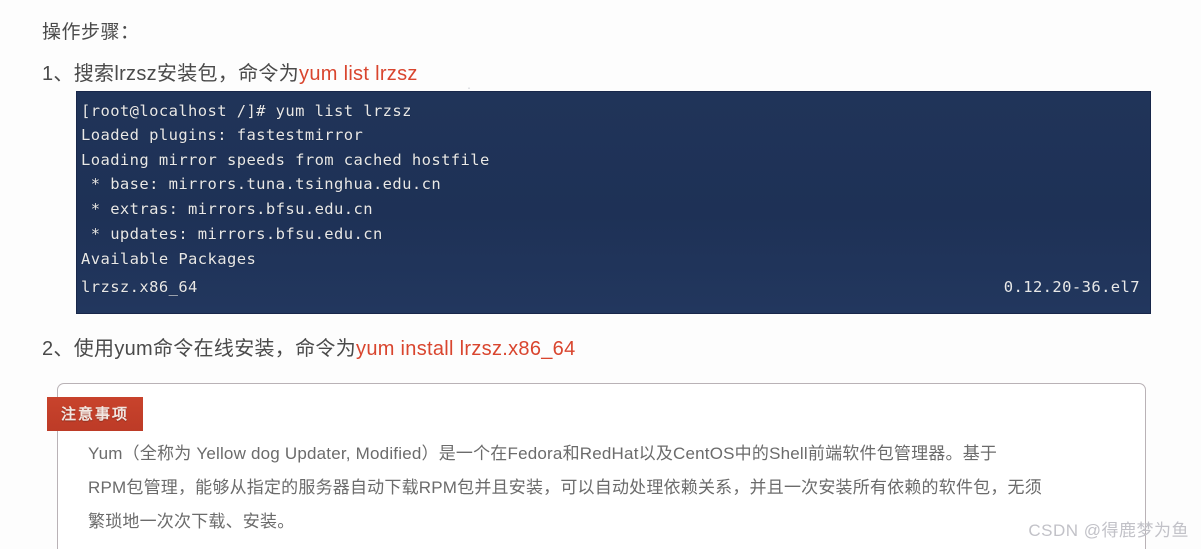 The width and height of the screenshot is (1201, 549). Describe the element at coordinates (139, 287) in the screenshot. I see `terminal-line-package-name: lrzsz.x86_64` at that location.